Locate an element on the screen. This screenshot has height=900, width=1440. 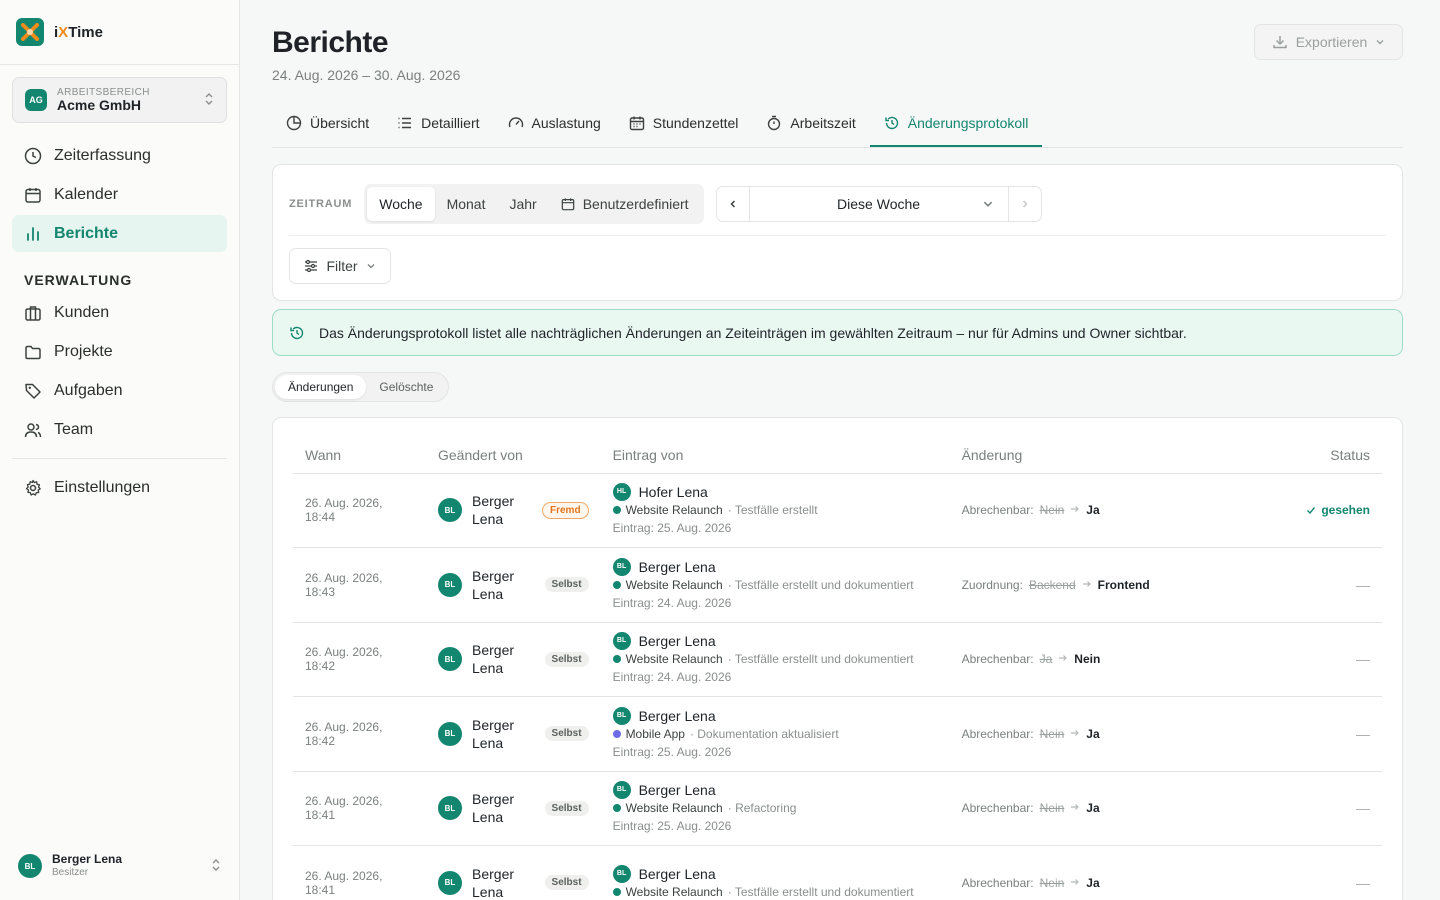
nav-item-einstellungen: Einstellungen is located at coordinates (119, 487).